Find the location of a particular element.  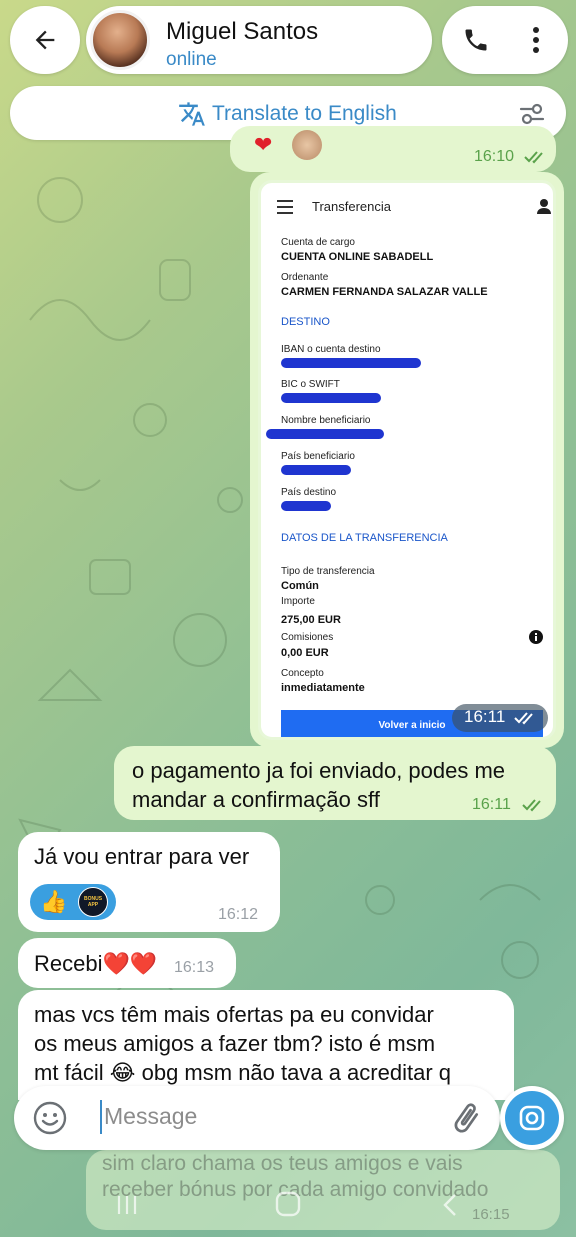

cuenta-value: CUENTA ONLINE SABADELL is located at coordinates (357, 257).